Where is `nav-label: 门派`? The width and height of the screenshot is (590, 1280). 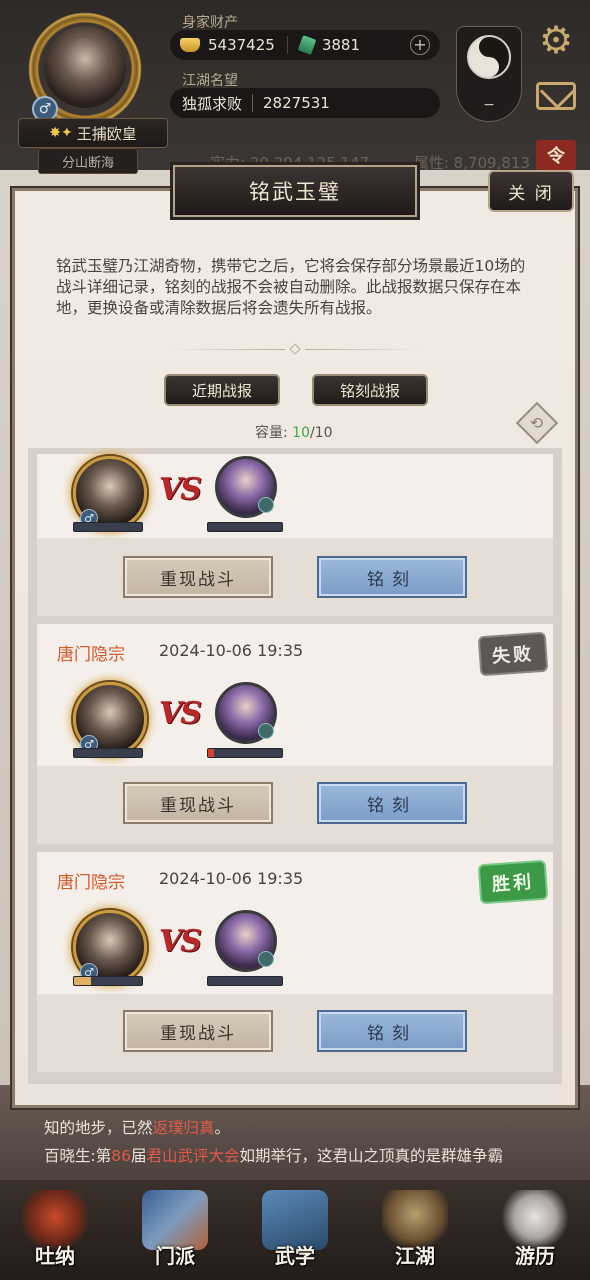
nav-label: 门派 is located at coordinates (175, 1256).